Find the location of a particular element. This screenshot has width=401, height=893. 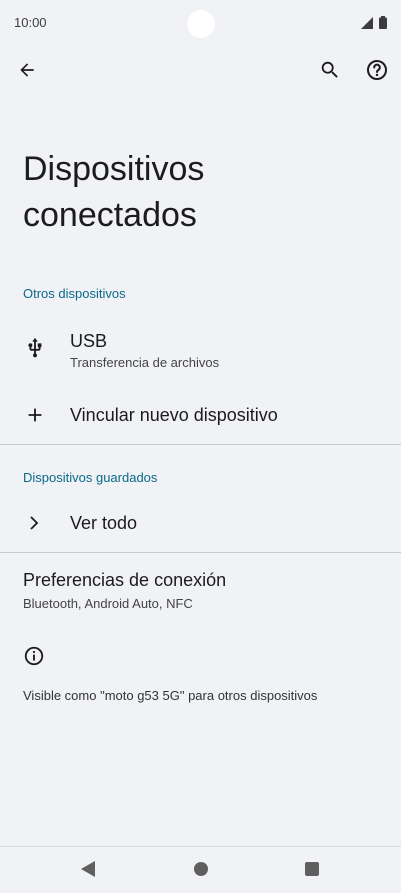

usb-icon is located at coordinates (35, 347).